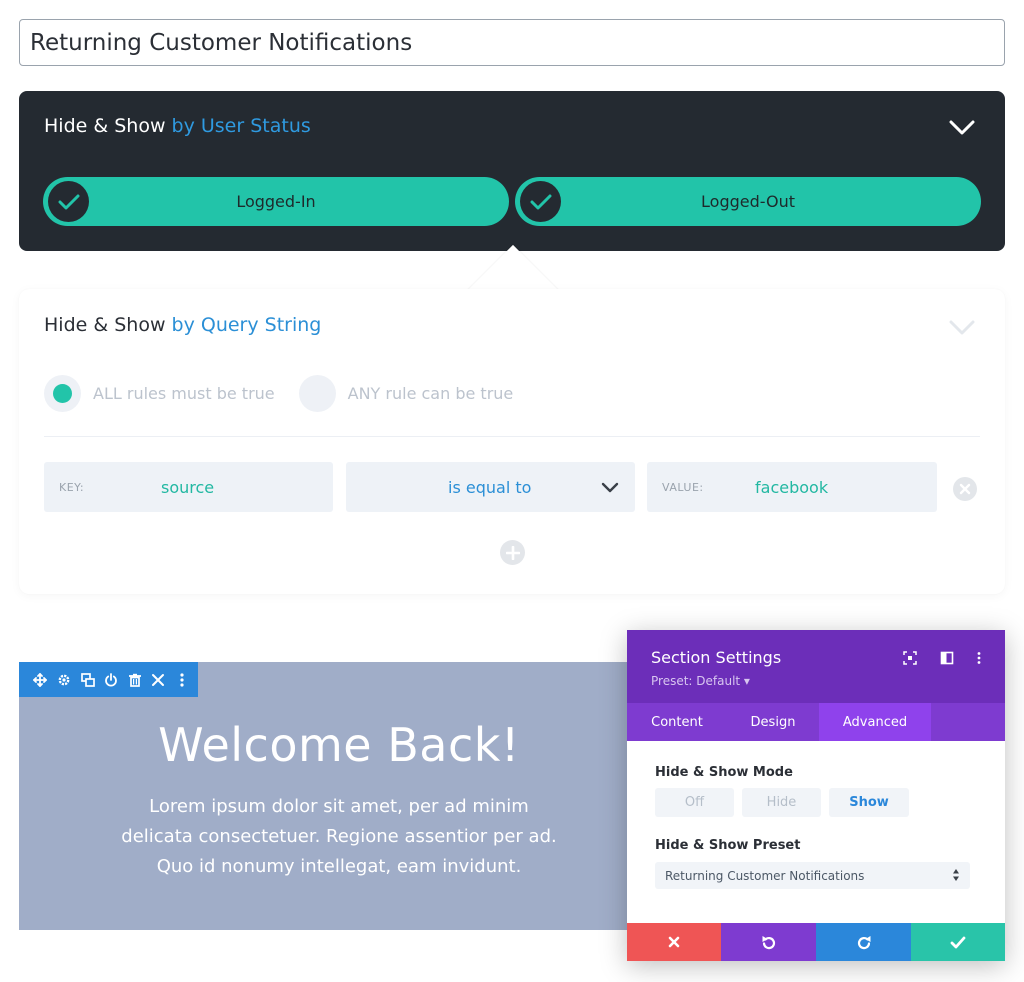  What do you see at coordinates (773, 722) in the screenshot?
I see `tab-design: Design` at bounding box center [773, 722].